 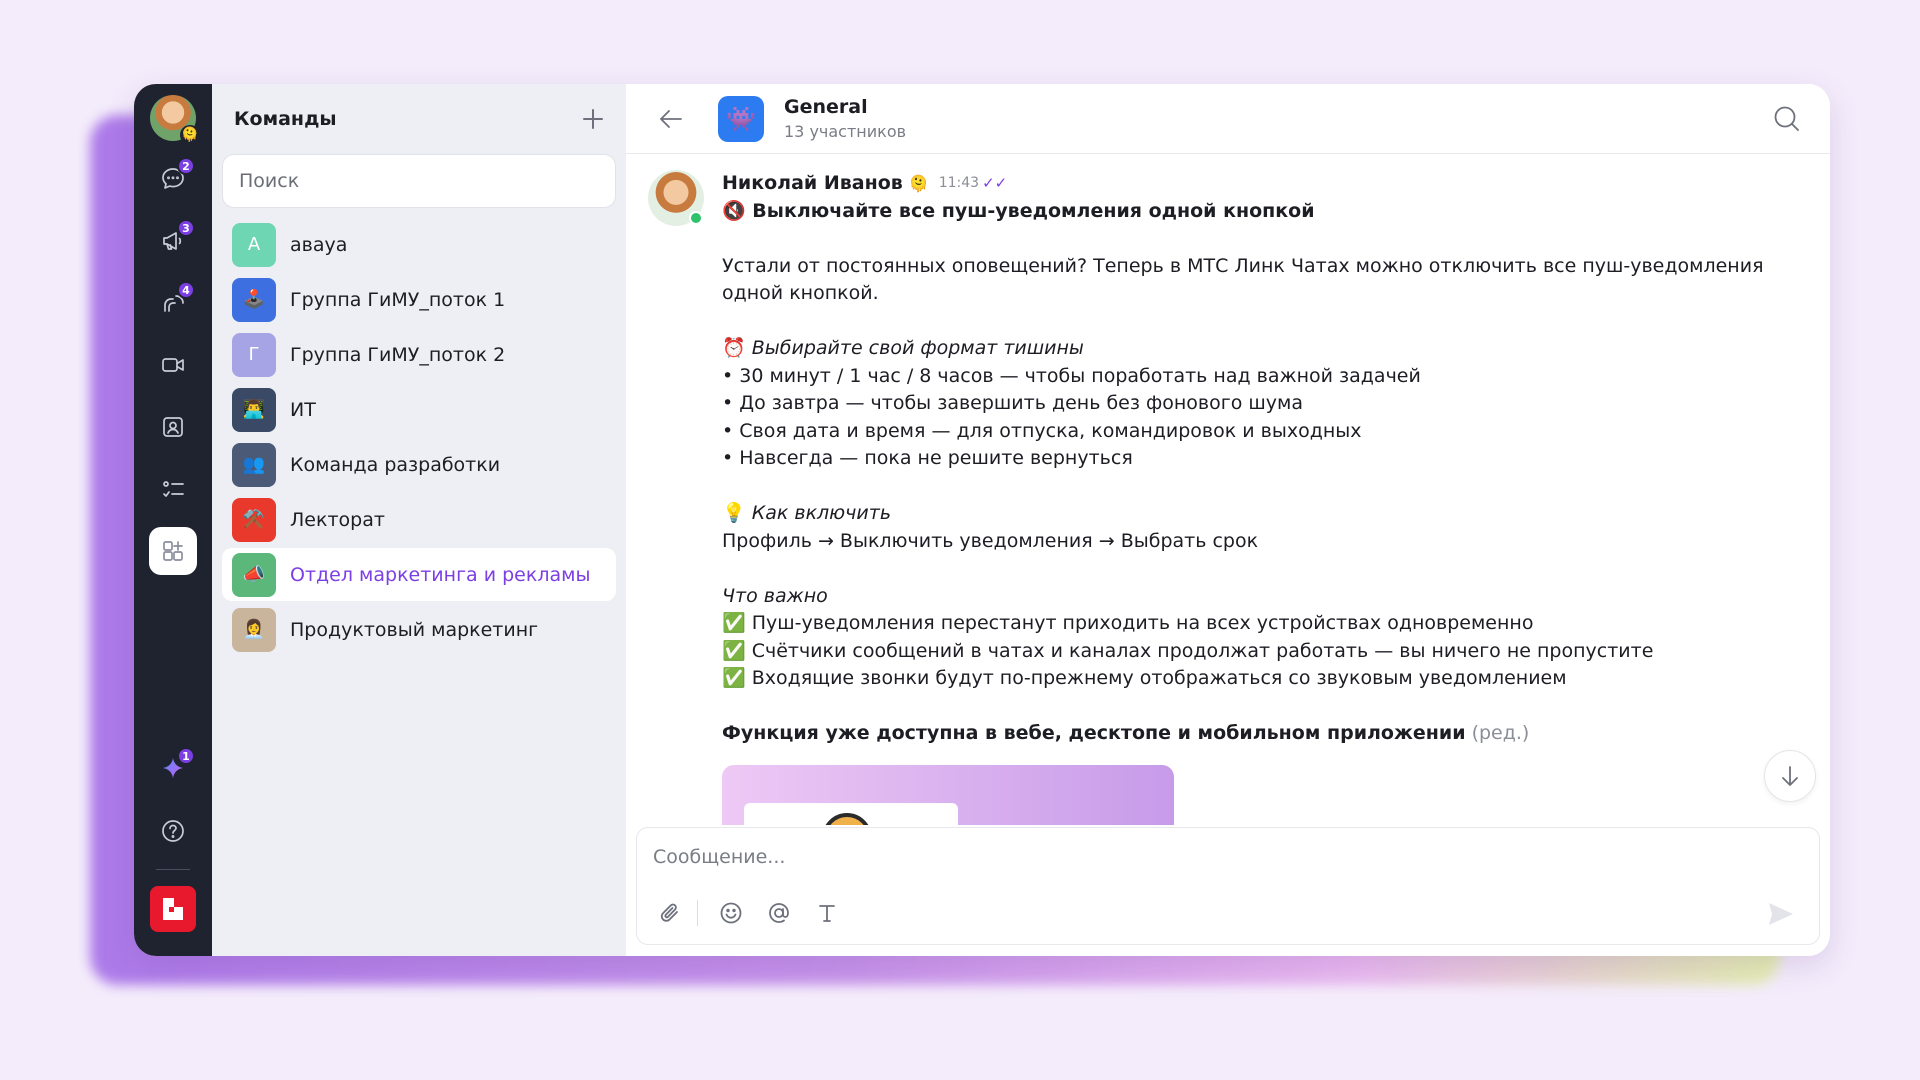 I want to click on author-name: Николай Иванов, so click(x=812, y=184).